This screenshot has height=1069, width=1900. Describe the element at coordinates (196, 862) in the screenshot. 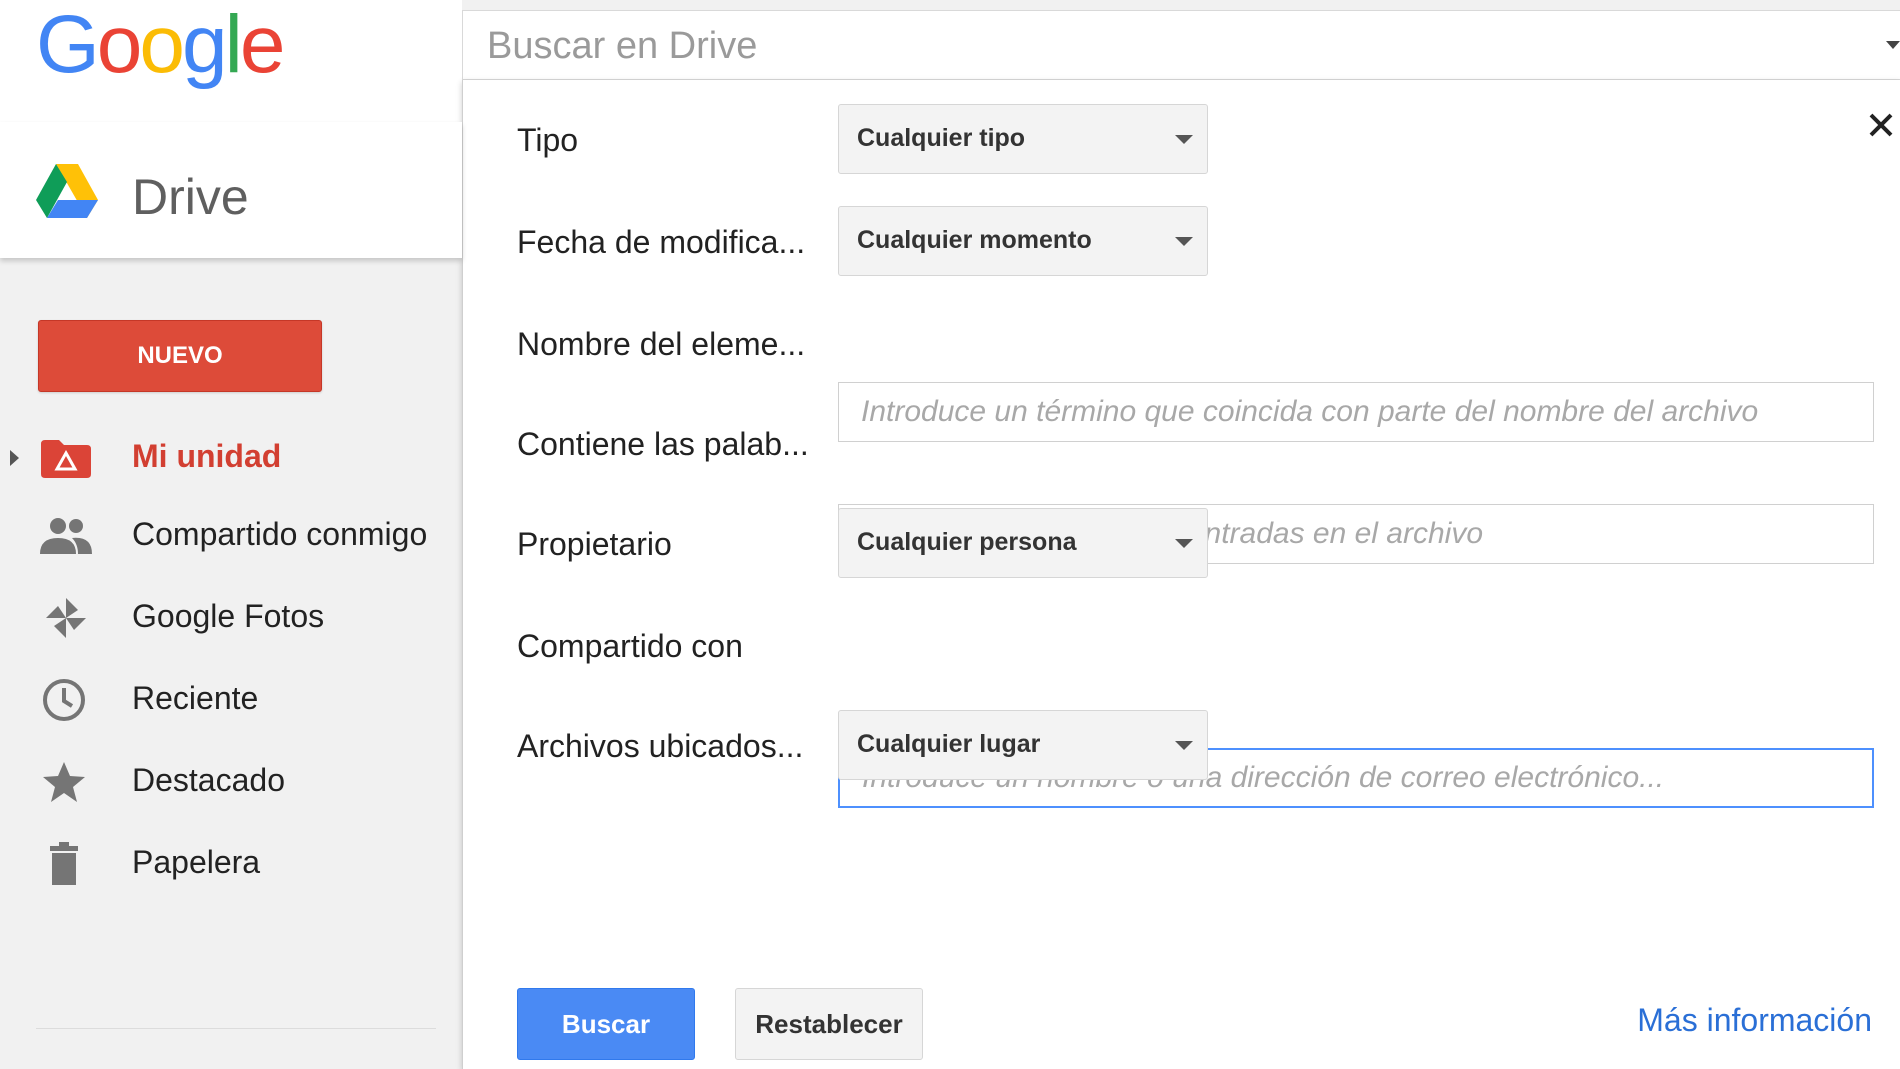

I see `sidebar-item-label: Papelera` at that location.